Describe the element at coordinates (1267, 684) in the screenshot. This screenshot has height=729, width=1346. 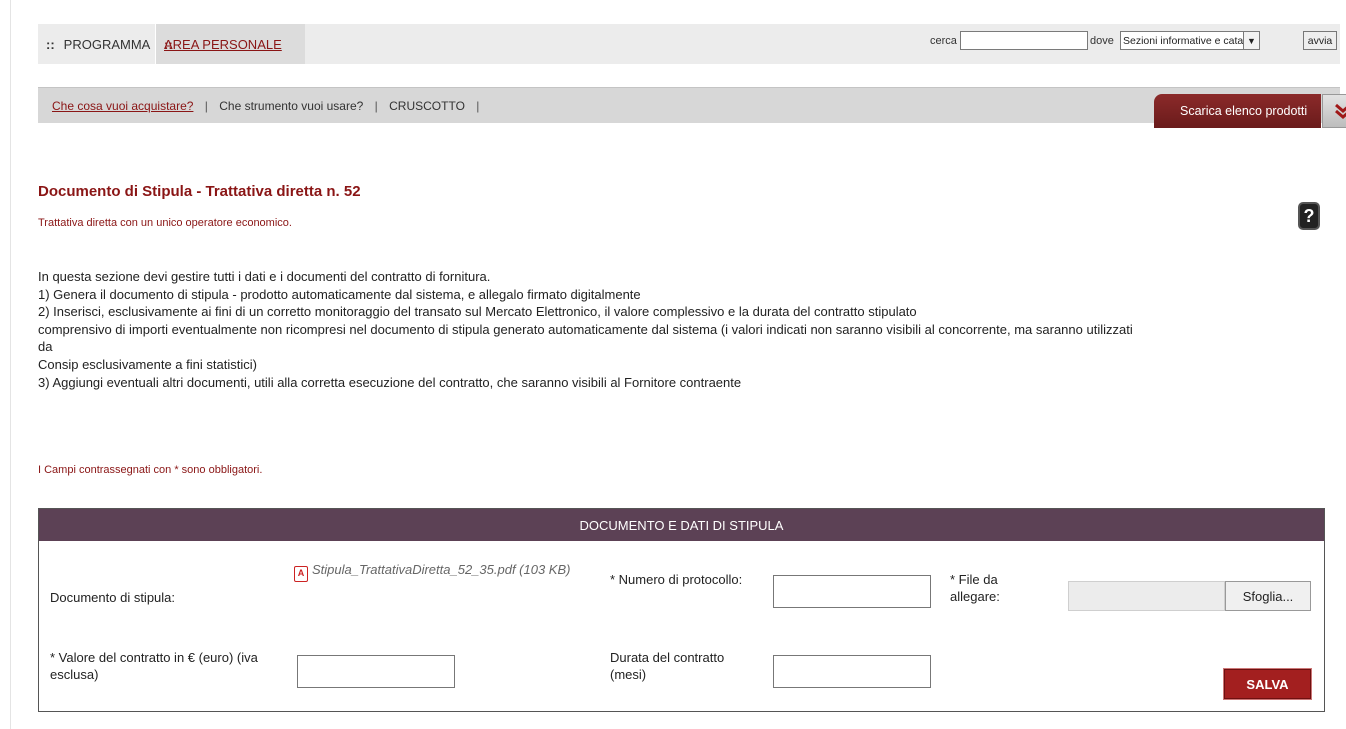
I see `save-button: SALVA` at that location.